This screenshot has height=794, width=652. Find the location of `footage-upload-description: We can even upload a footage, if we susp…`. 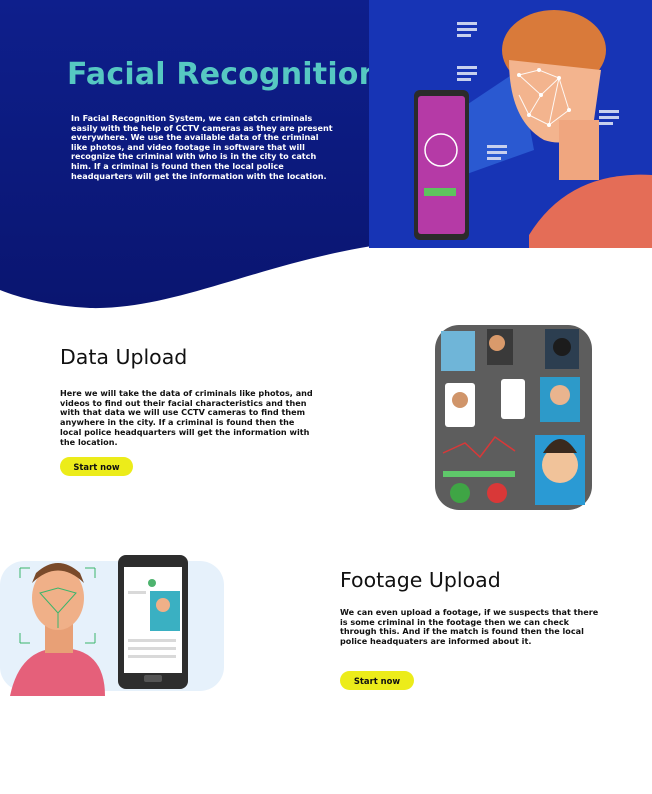

footage-upload-description: We can even upload a footage, if we susp… is located at coordinates (469, 627).